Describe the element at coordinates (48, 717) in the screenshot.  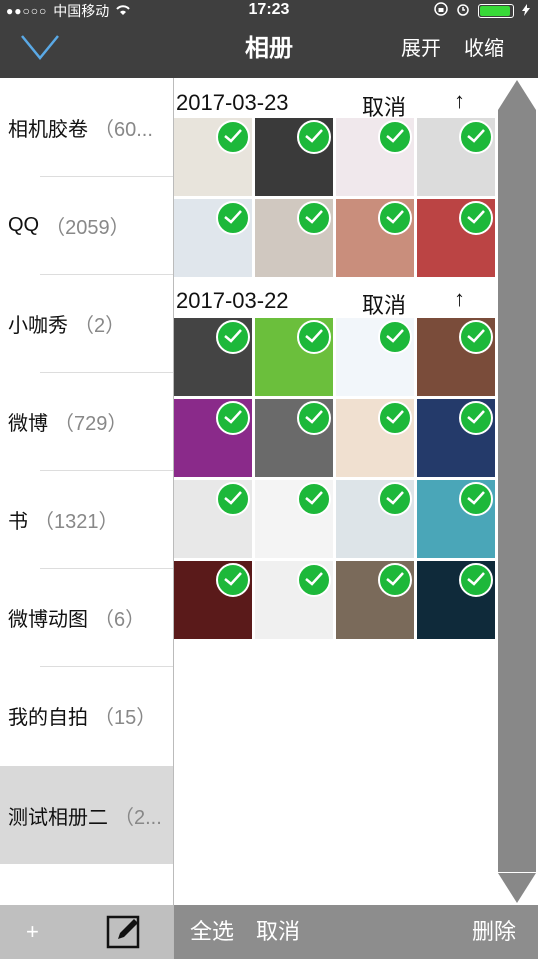
I see `album-name: 我的自拍` at that location.